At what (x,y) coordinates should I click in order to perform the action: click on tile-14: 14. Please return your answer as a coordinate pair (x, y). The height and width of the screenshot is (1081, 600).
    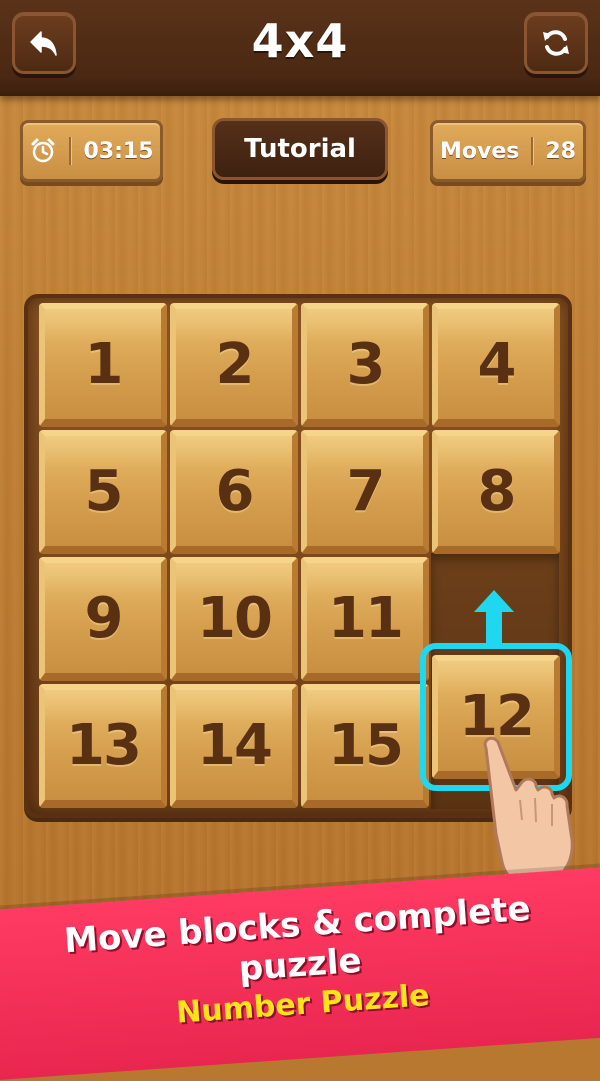
    Looking at the image, I should click on (234, 746).